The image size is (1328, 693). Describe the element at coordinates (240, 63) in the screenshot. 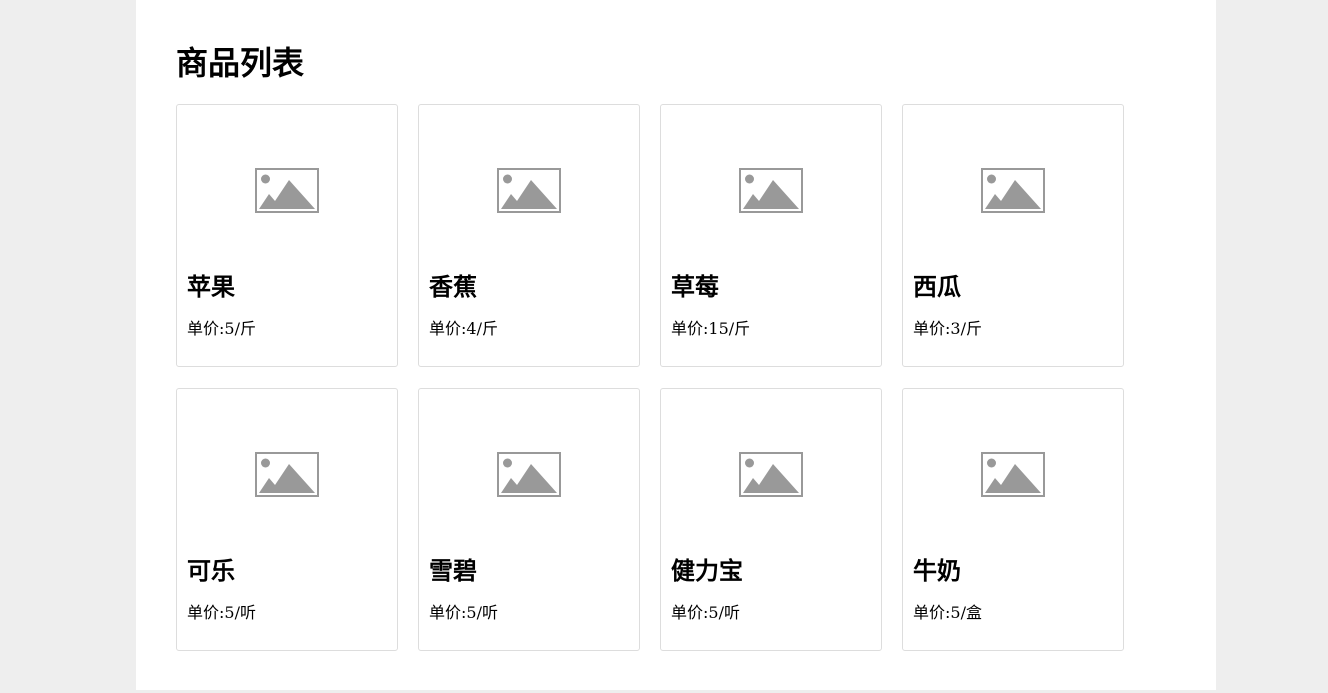

I see `page-title: 商品列表` at that location.